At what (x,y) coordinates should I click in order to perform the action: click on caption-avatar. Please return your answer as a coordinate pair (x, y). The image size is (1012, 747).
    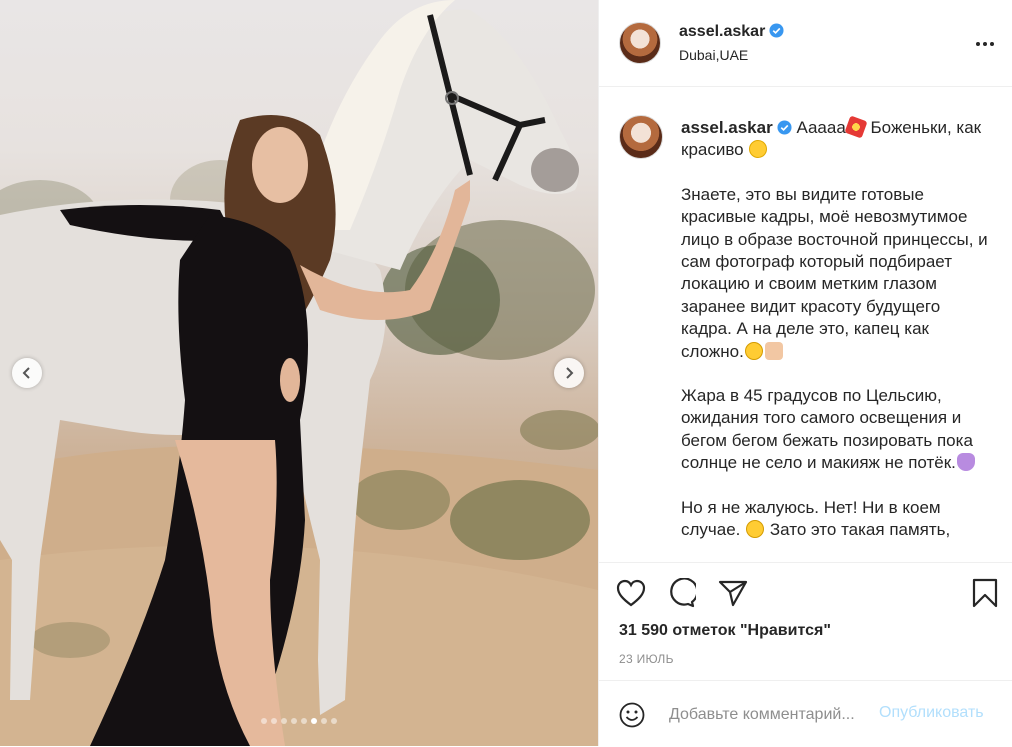
    Looking at the image, I should click on (641, 137).